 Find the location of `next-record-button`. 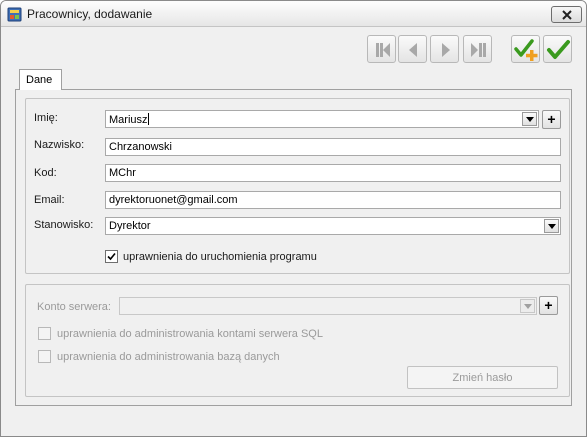

next-record-button is located at coordinates (444, 49).